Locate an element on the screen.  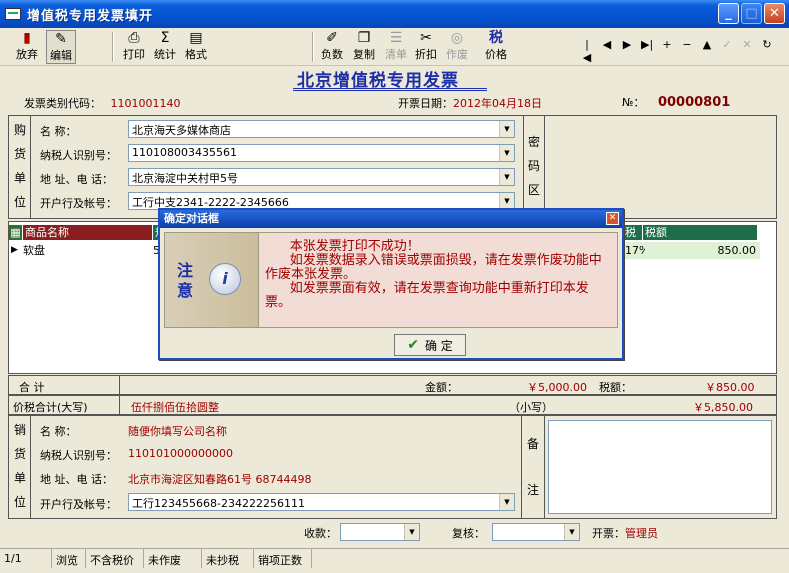
format-button: ▤ 格式 is located at coordinates (196, 47).